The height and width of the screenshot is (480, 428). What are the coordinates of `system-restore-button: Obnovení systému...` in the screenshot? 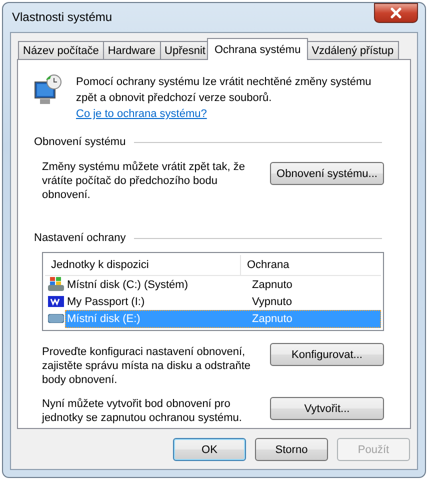 It's located at (327, 173).